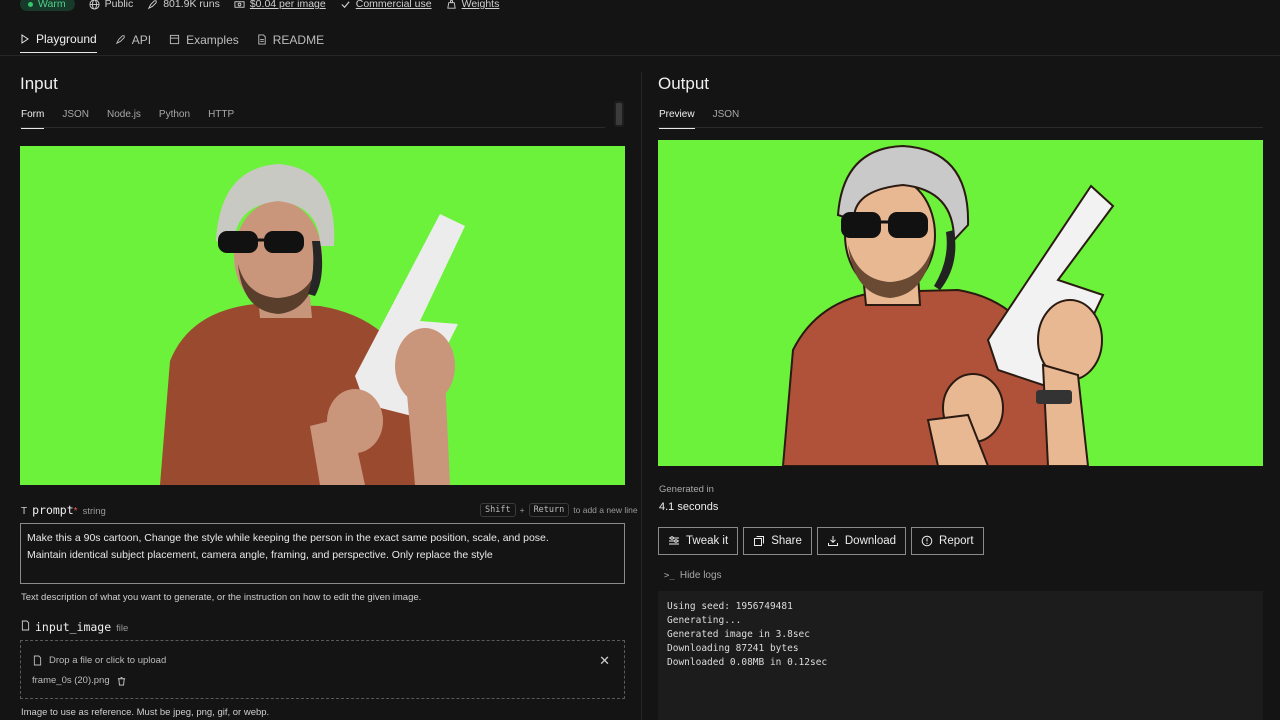 Image resolution: width=1280 pixels, height=720 pixels. I want to click on input-image-label: input_image file, so click(74, 627).